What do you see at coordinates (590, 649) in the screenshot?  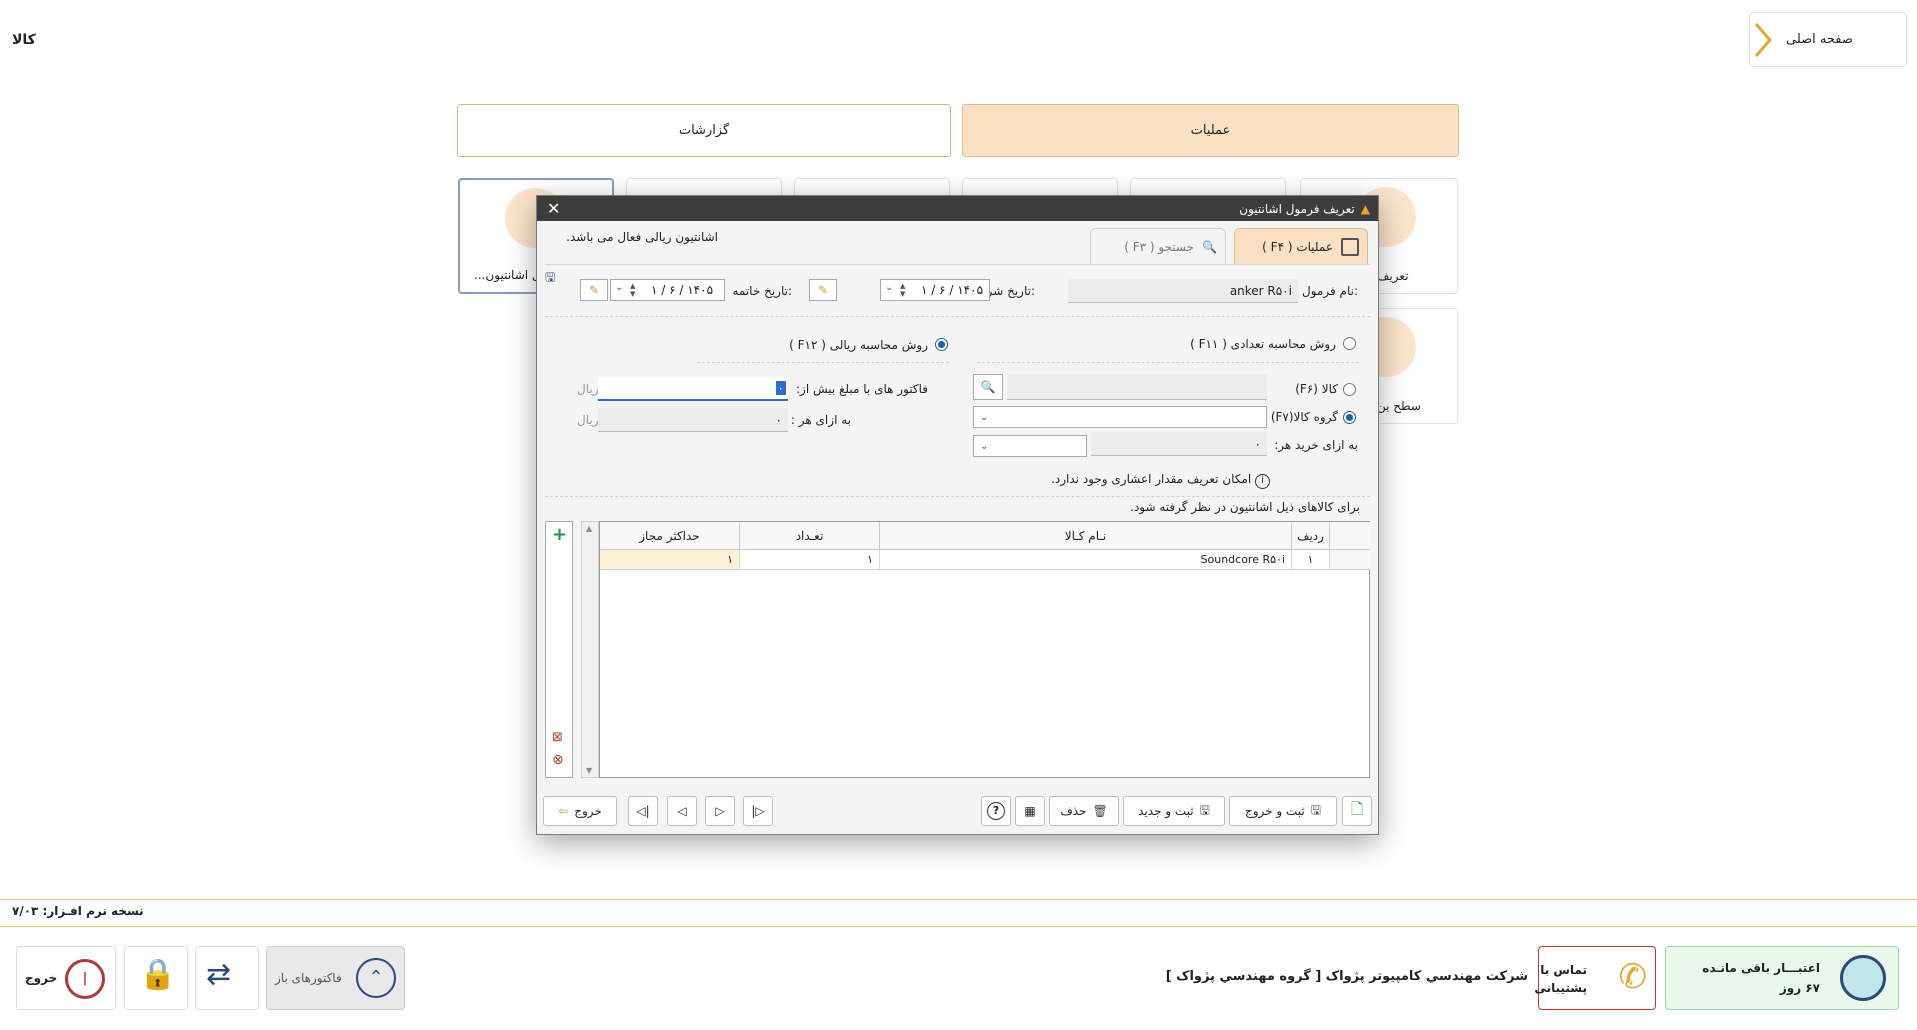 I see `grid-scrollbar: ▲ ▼` at bounding box center [590, 649].